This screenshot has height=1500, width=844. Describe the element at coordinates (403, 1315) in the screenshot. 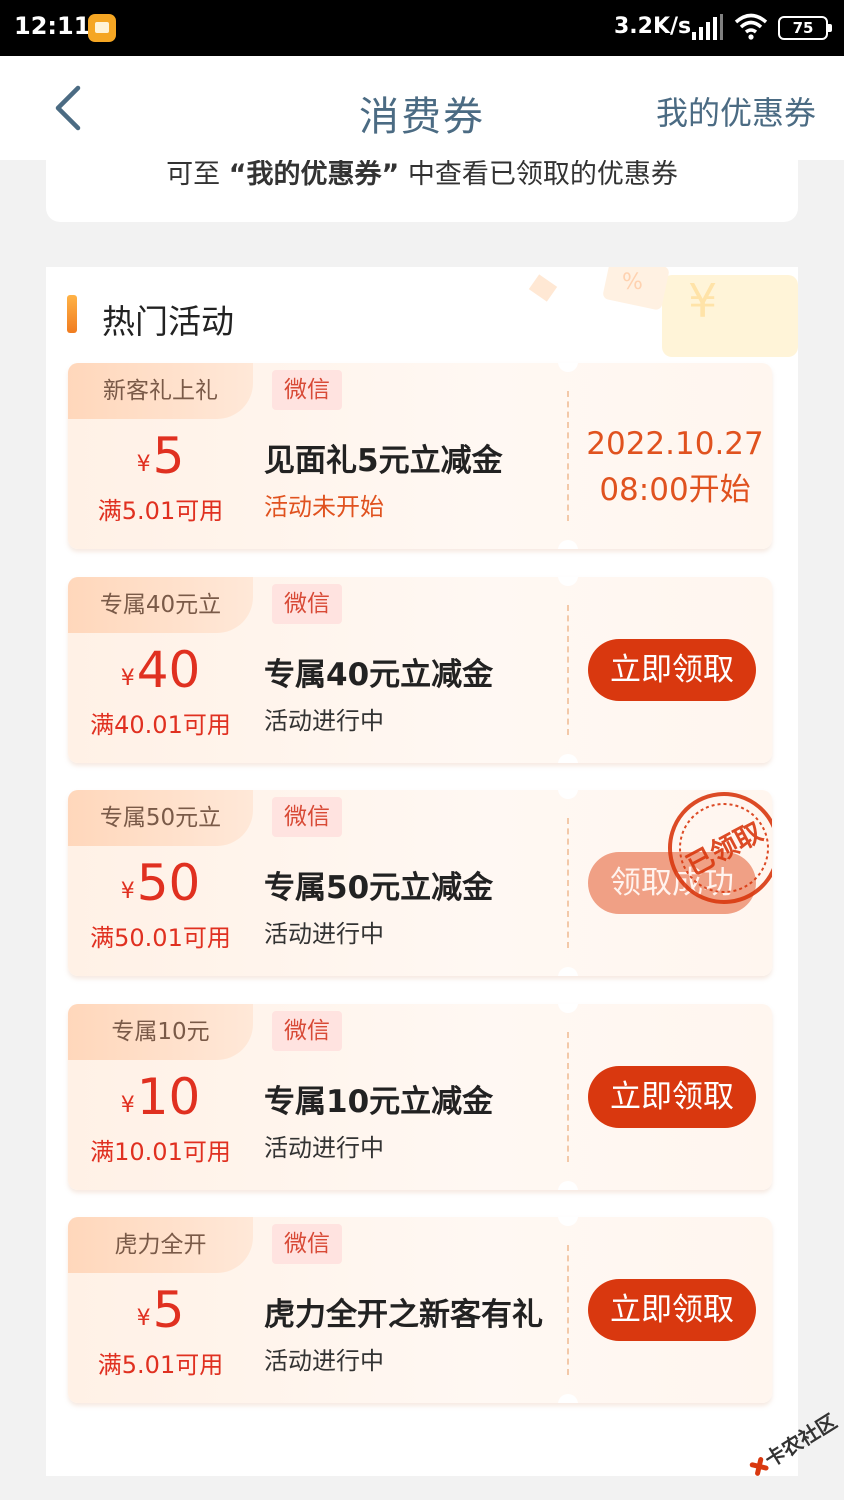

I see `coupon-name: 虎力全开之新客有礼` at that location.